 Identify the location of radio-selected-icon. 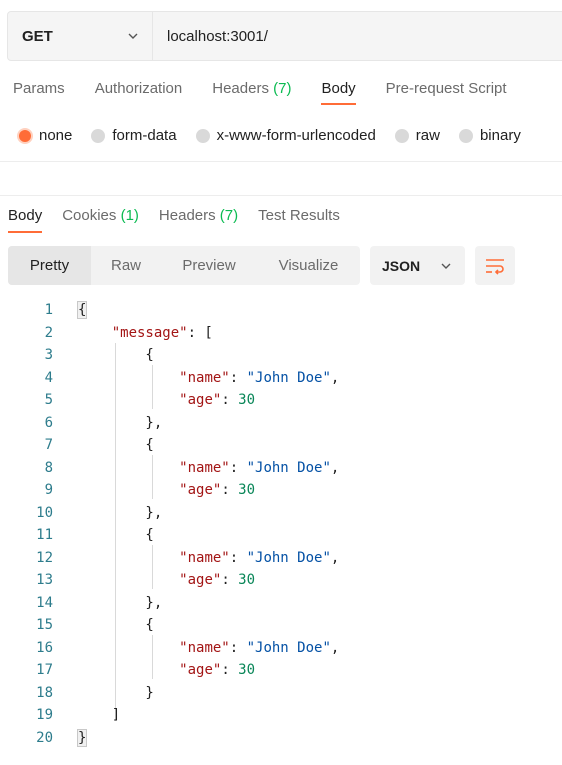
(25, 135).